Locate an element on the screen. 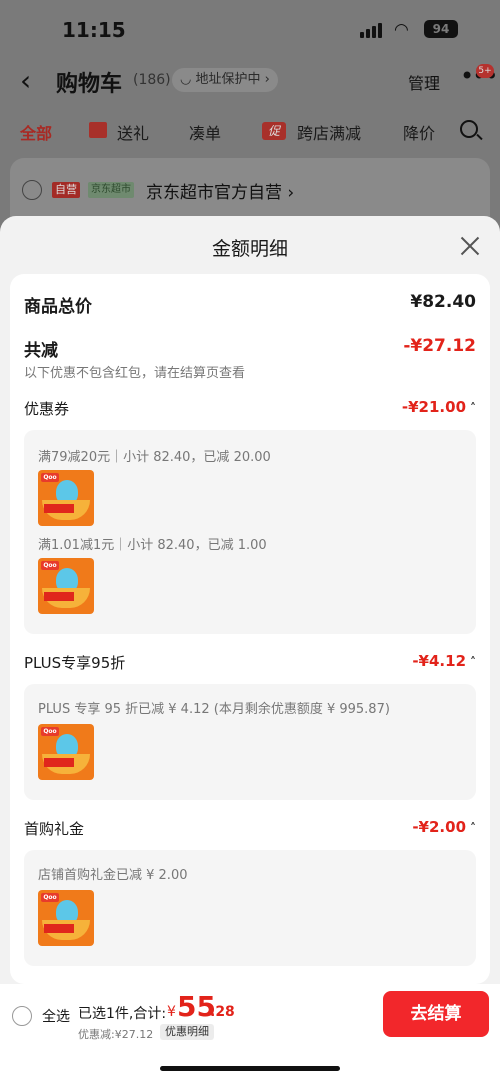  coupon-value: -¥21.00 is located at coordinates (433, 407).